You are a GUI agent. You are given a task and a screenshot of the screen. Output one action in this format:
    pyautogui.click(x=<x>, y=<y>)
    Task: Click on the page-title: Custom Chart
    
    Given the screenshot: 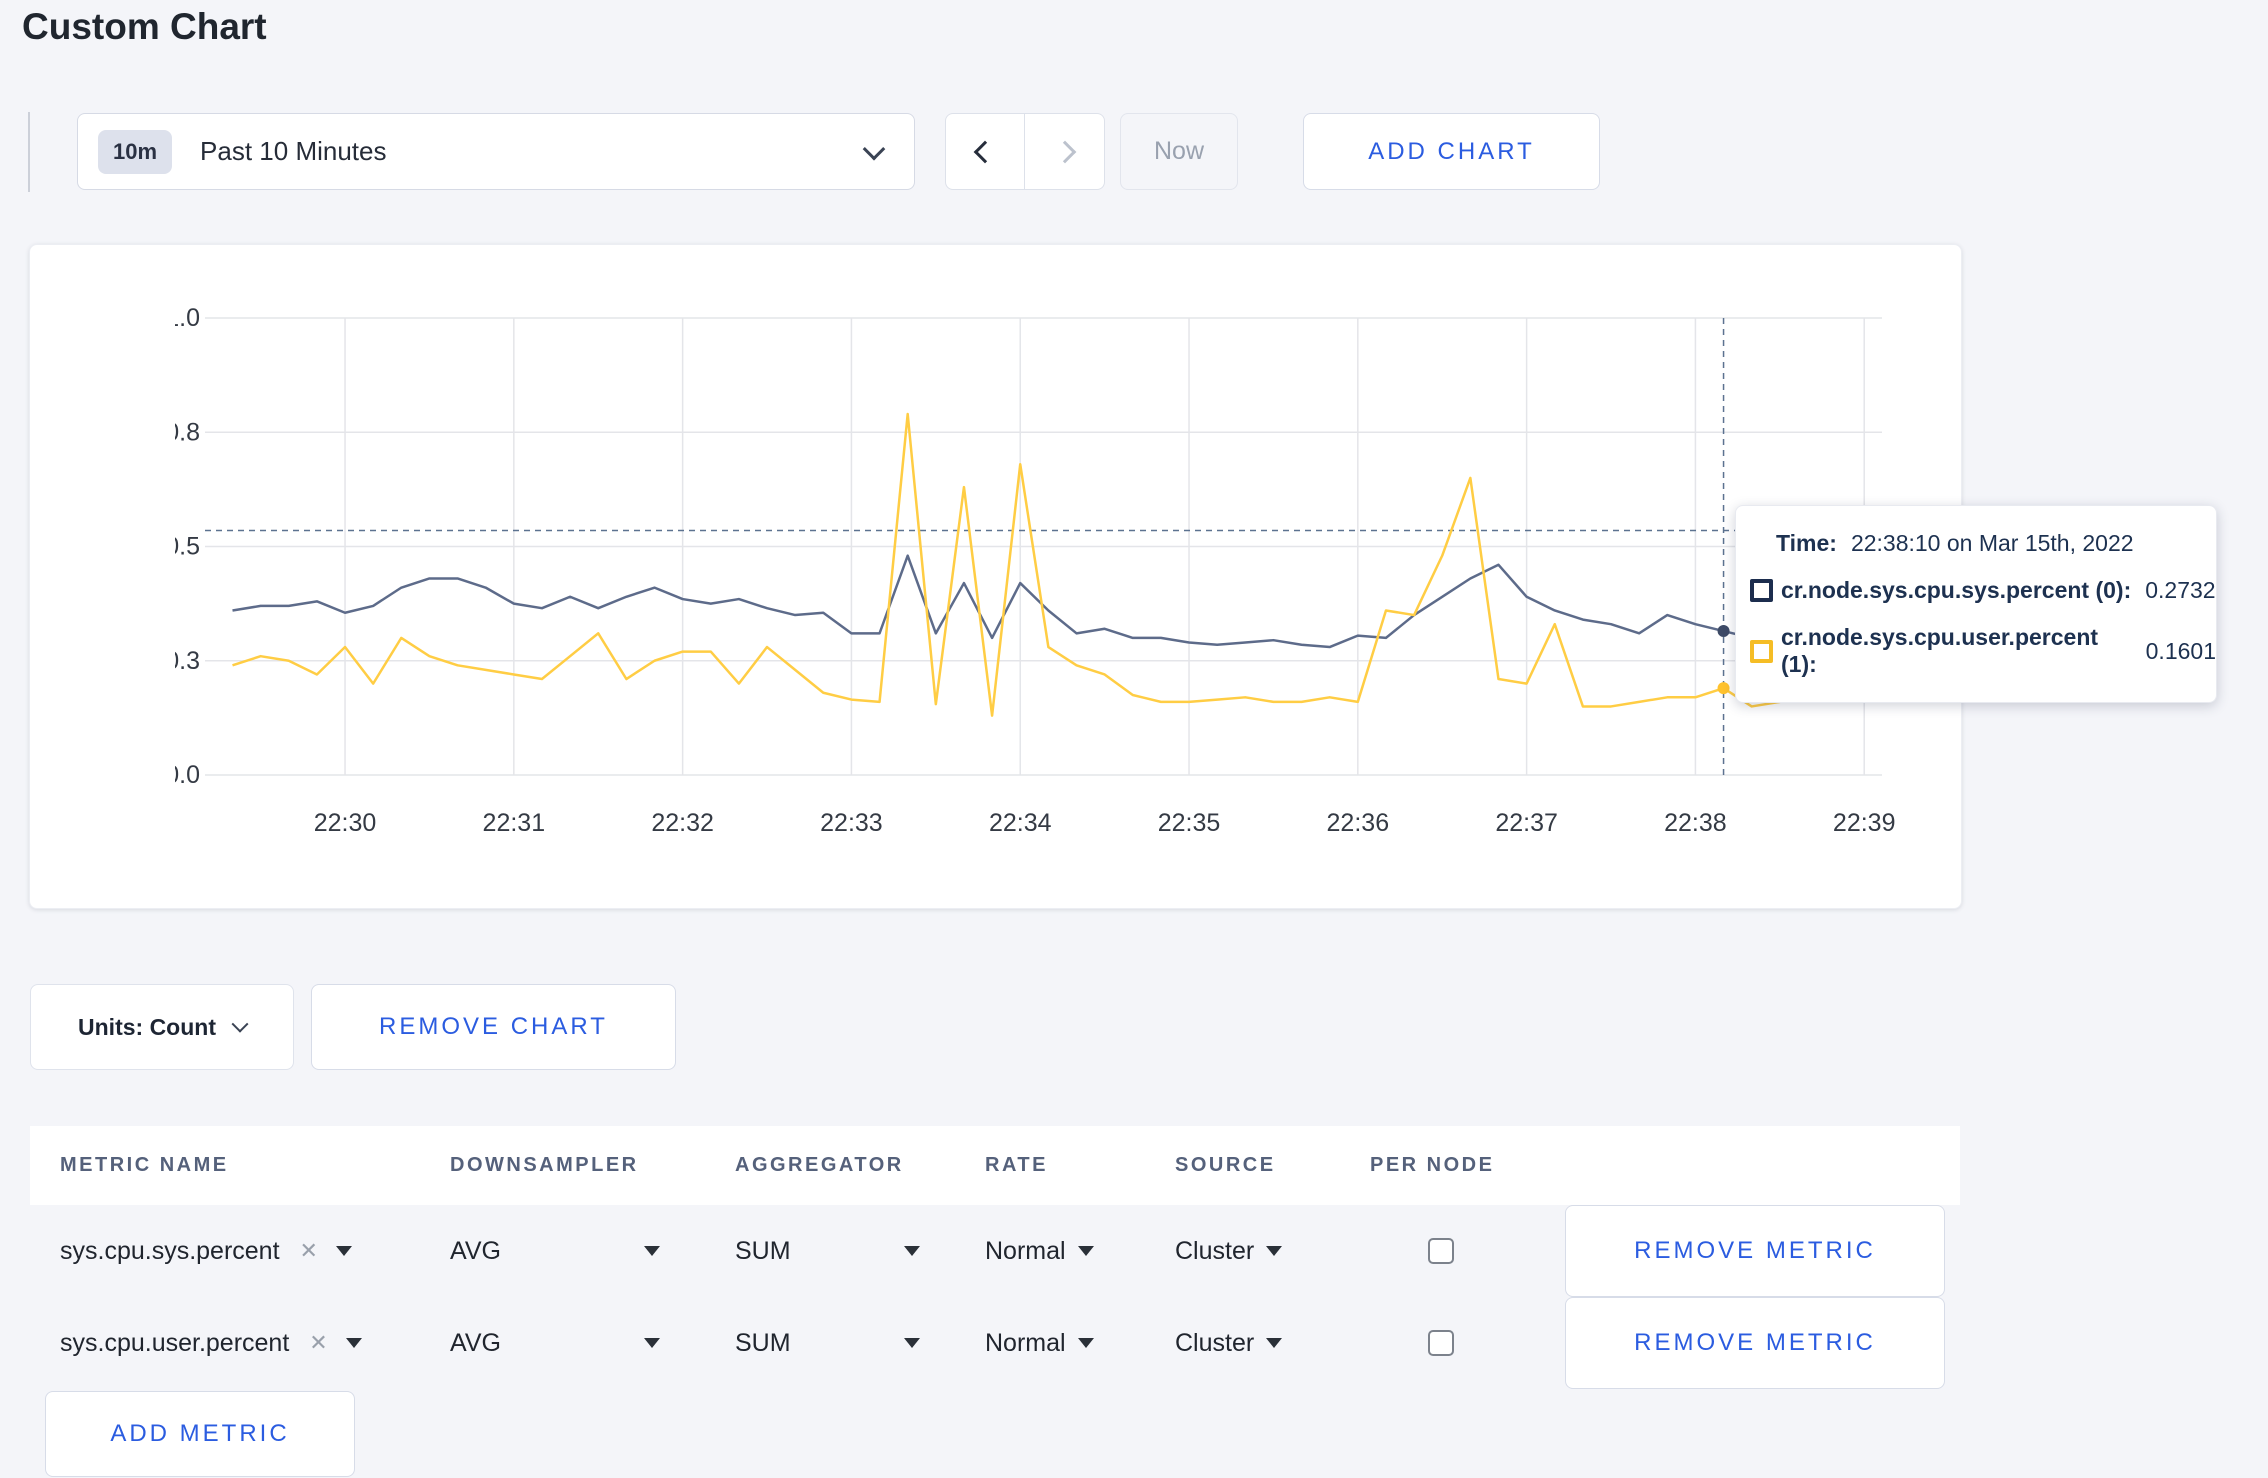 What is the action you would take?
    pyautogui.click(x=144, y=26)
    